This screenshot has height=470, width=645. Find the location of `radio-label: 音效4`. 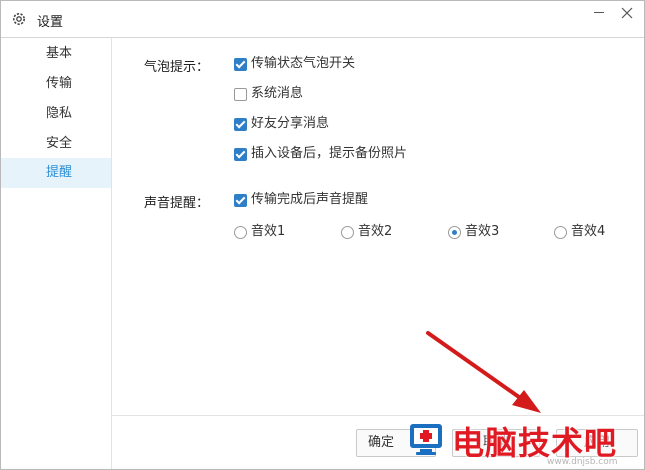

radio-label: 音效4 is located at coordinates (588, 231).